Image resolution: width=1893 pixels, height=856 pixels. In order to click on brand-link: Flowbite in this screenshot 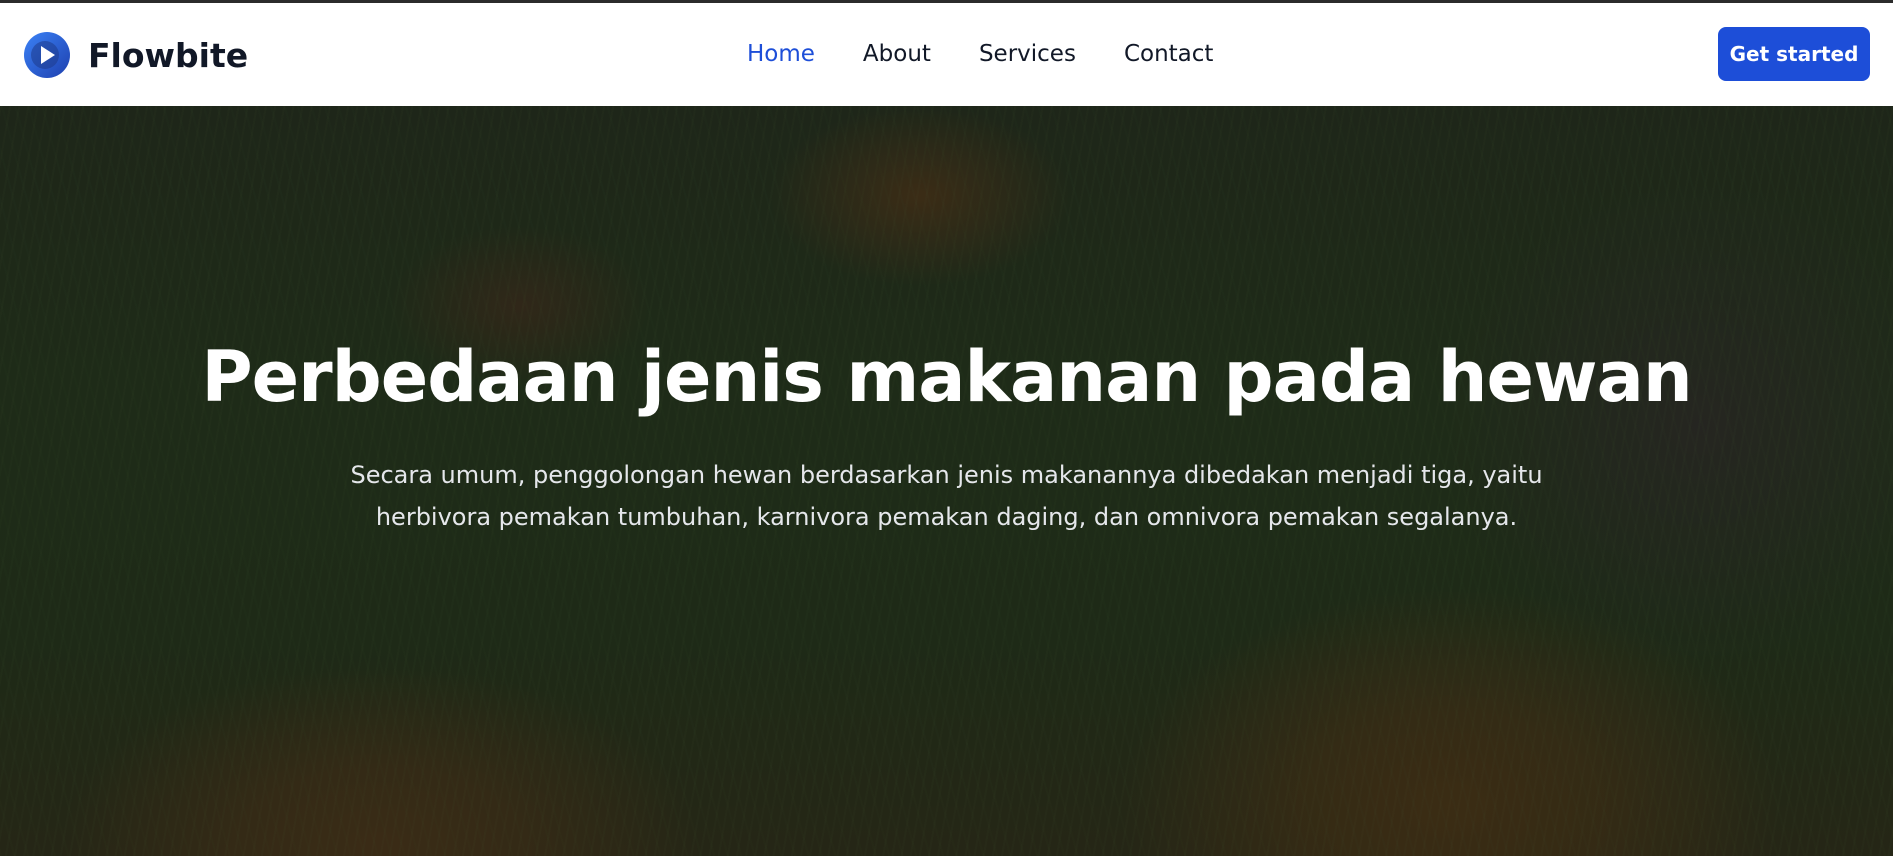, I will do `click(136, 55)`.